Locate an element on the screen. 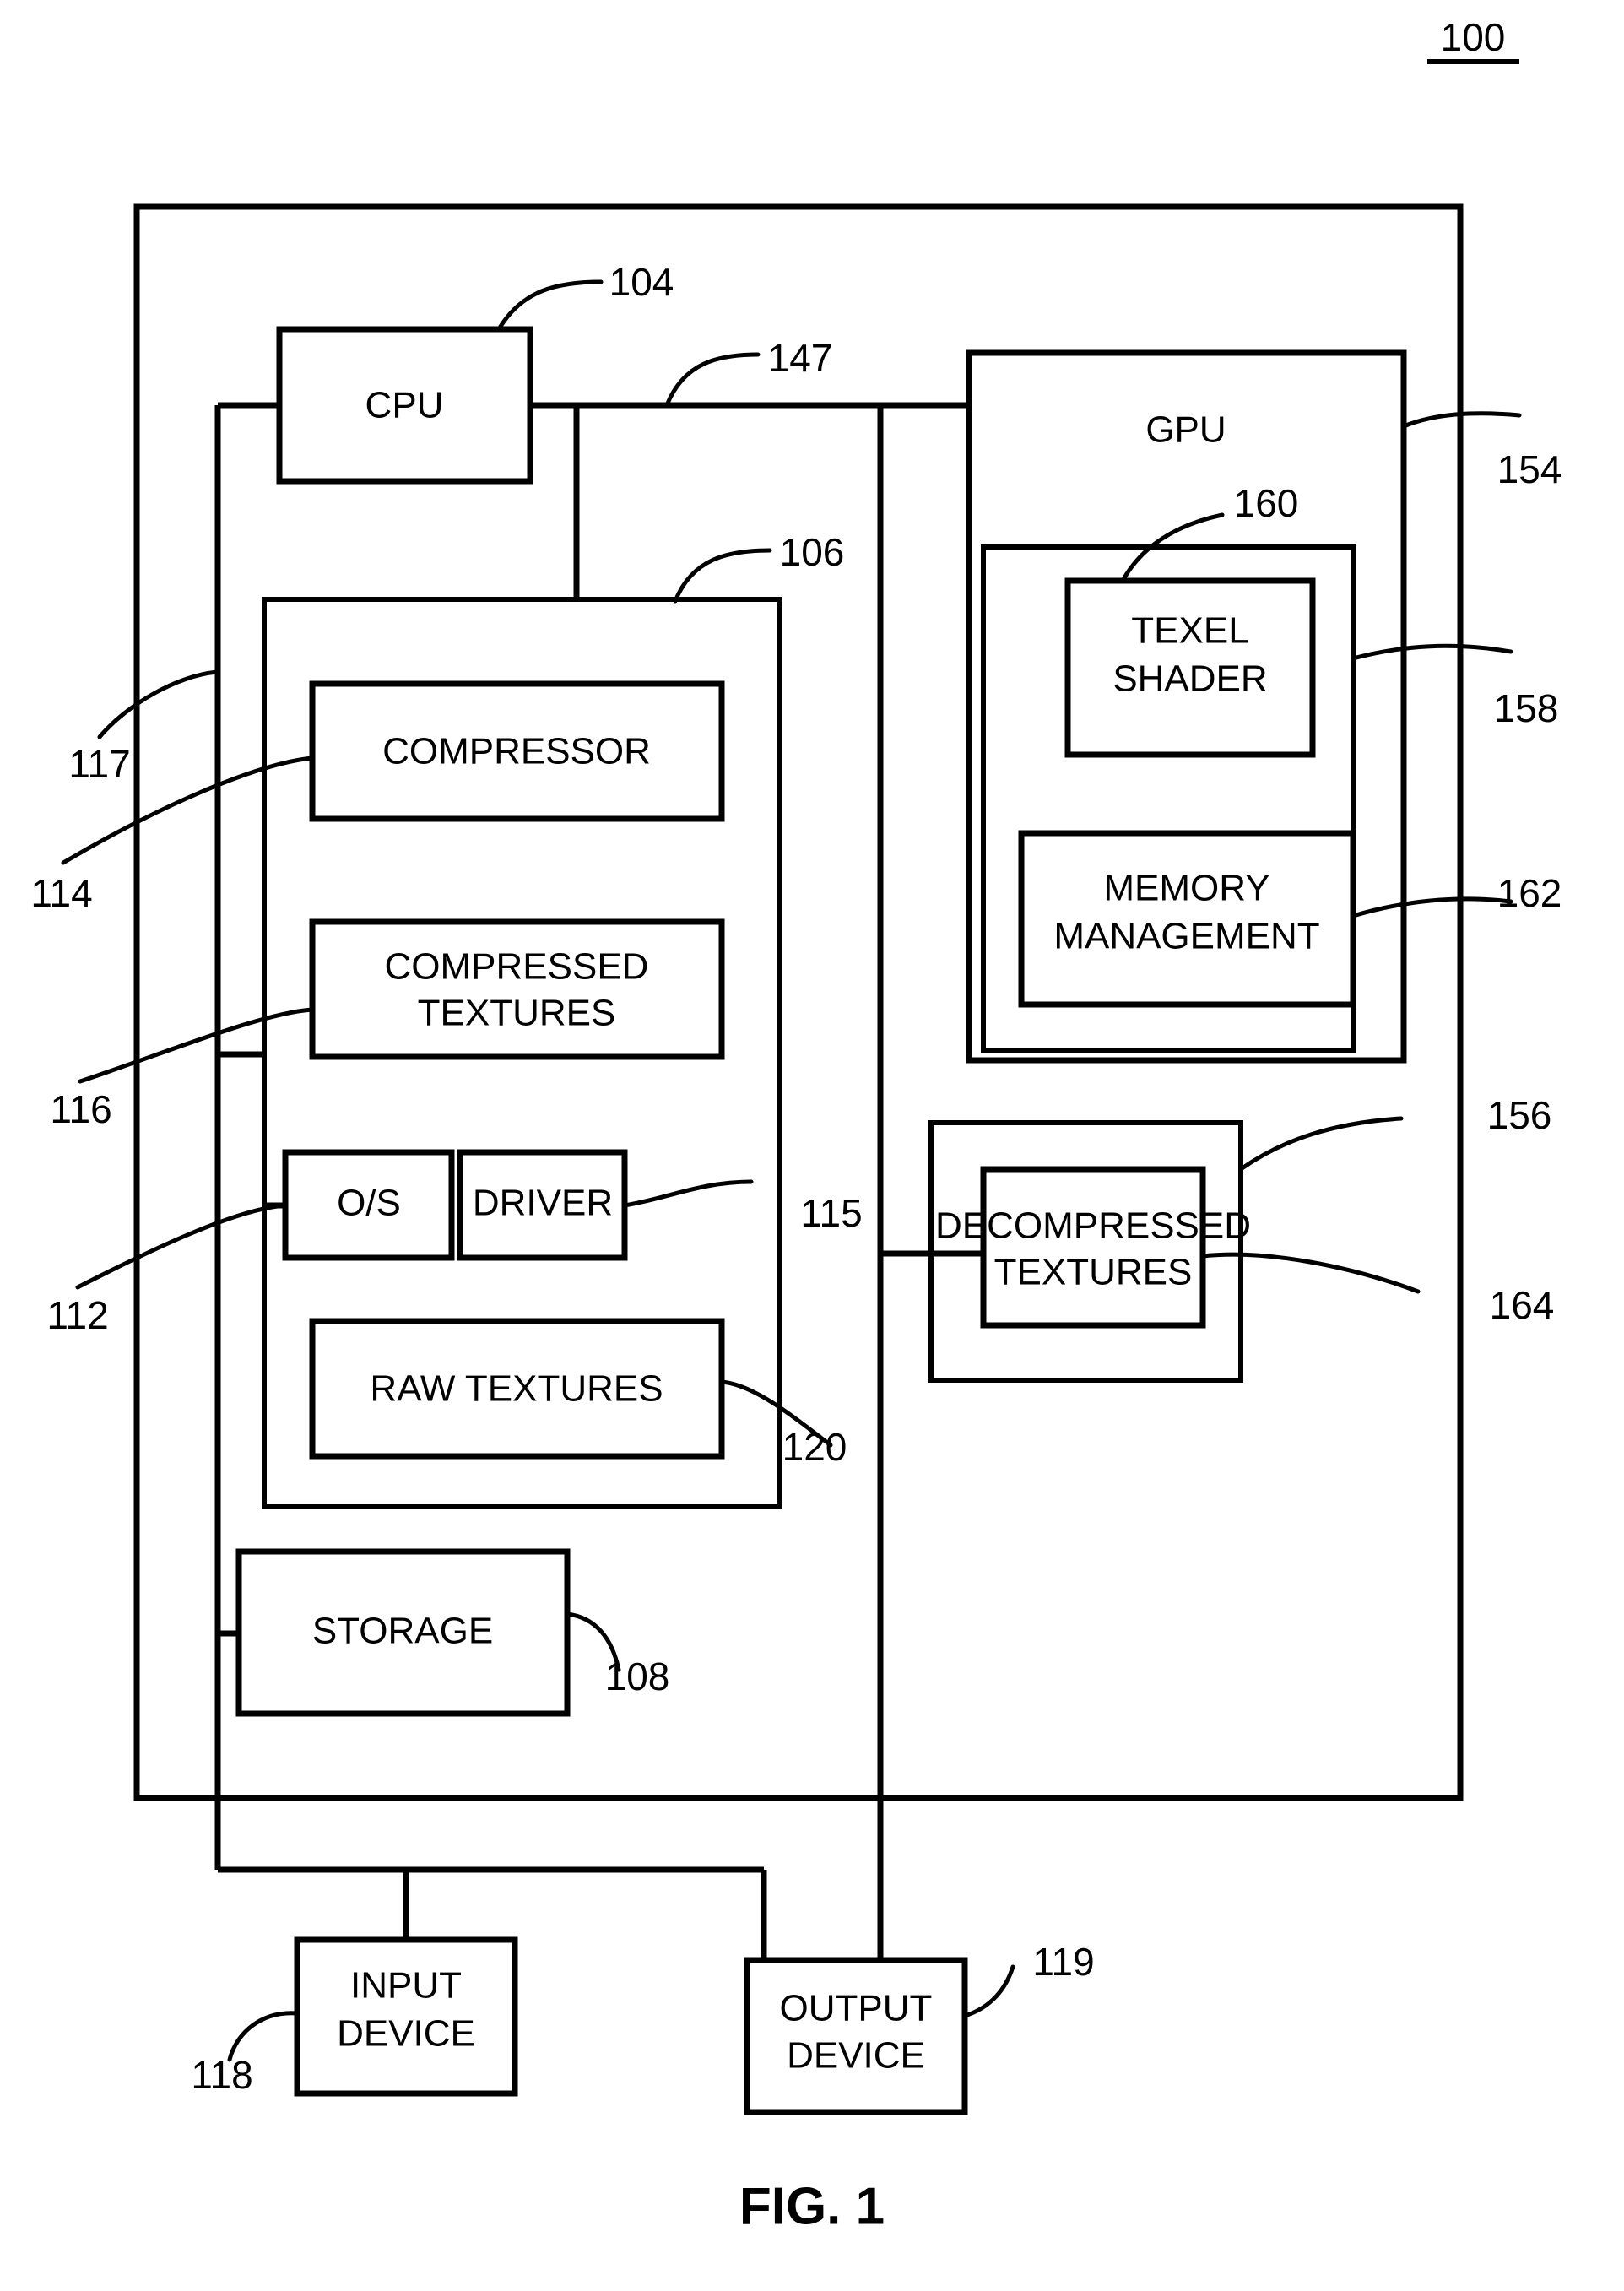  output-device-block: OUTPUT DEVICE 119 is located at coordinates (919, 2028).